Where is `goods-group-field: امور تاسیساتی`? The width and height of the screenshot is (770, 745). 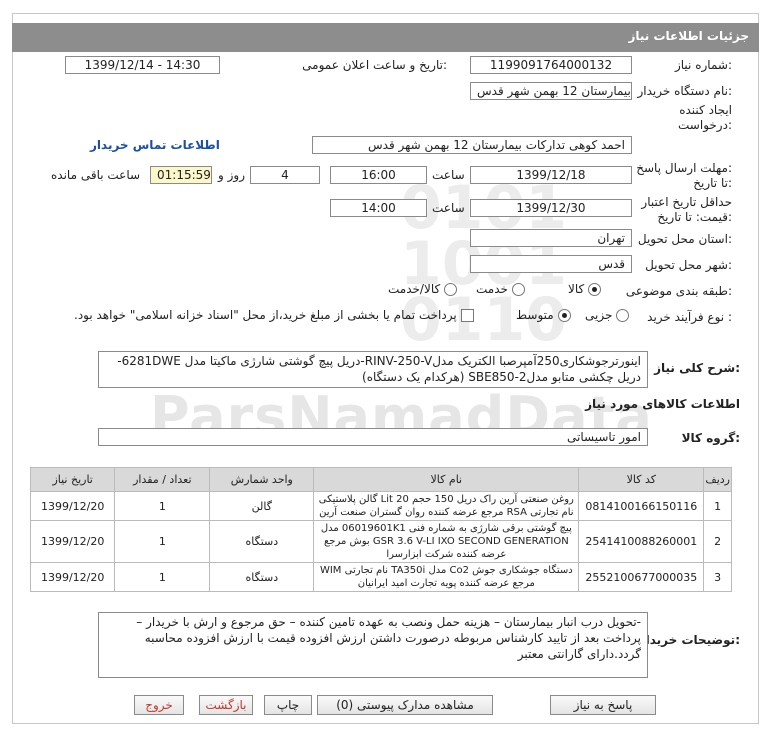 goods-group-field: امور تاسیساتی is located at coordinates (373, 437).